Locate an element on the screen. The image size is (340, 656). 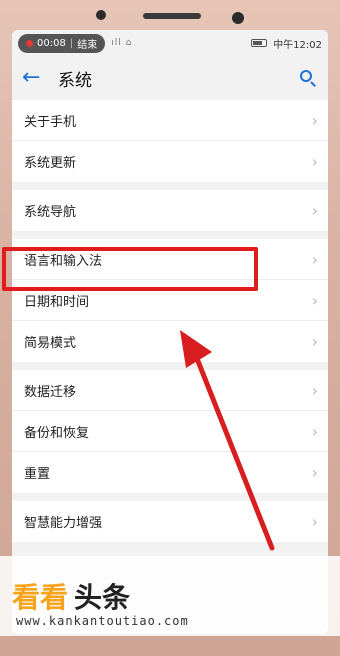
phone-bottom-bezel is located at coordinates (170, 646).